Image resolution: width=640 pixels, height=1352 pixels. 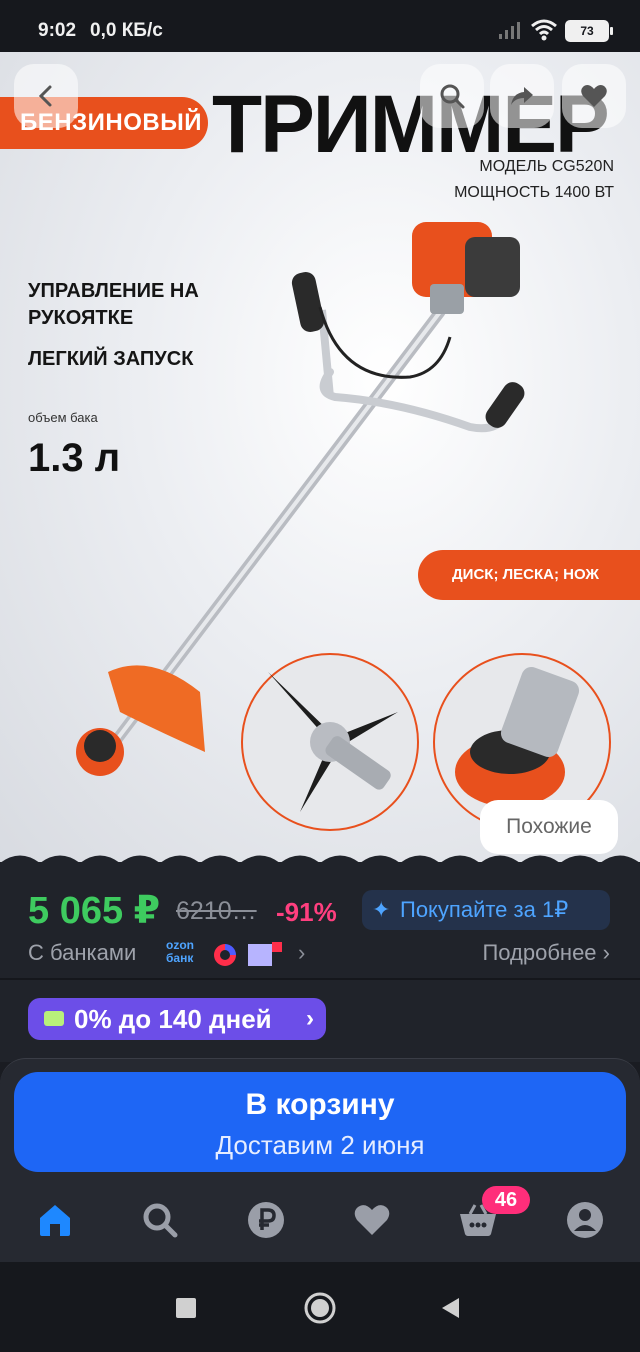 I want to click on installment-label: 0% до 140 дней, so click(x=173, y=1019).